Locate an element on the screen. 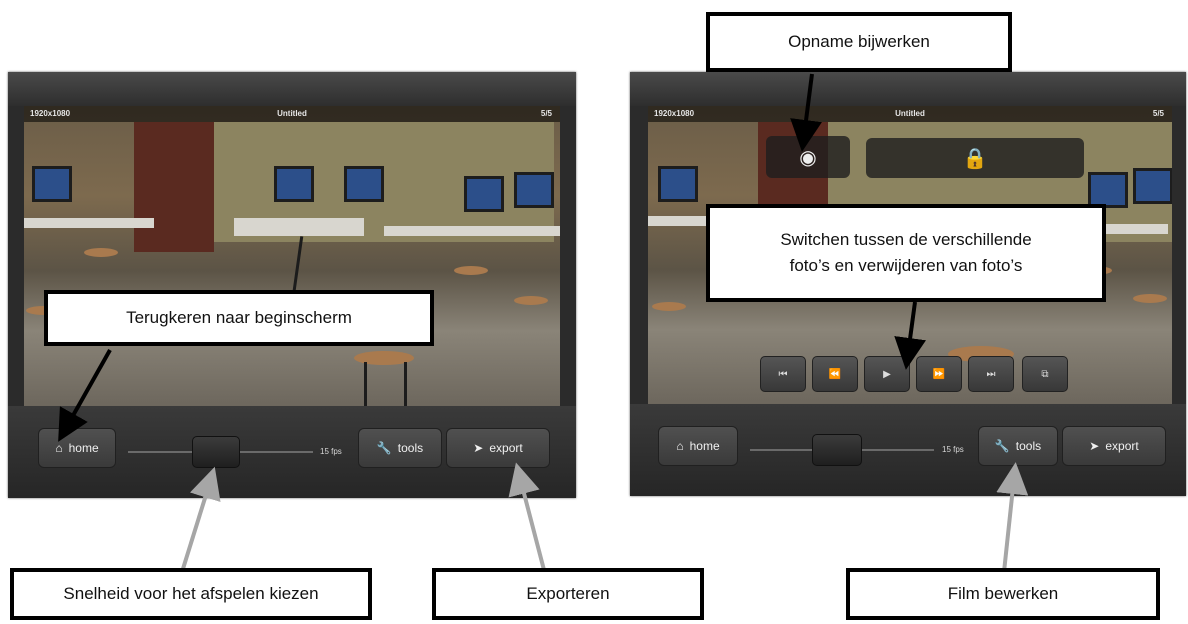 This screenshot has height=624, width=1188. callout-update-text: Opname bijwerken is located at coordinates (859, 41).